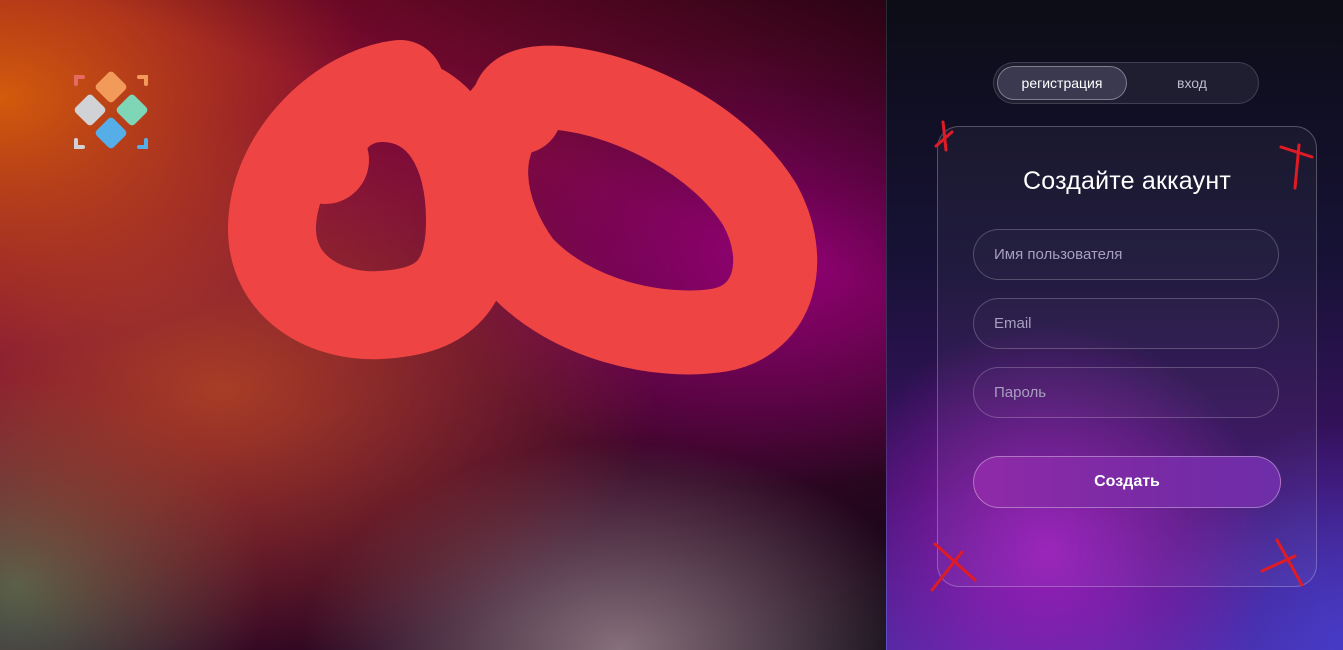 This screenshot has width=1343, height=650. What do you see at coordinates (1062, 83) in the screenshot?
I see `tab-registration: регистрация` at bounding box center [1062, 83].